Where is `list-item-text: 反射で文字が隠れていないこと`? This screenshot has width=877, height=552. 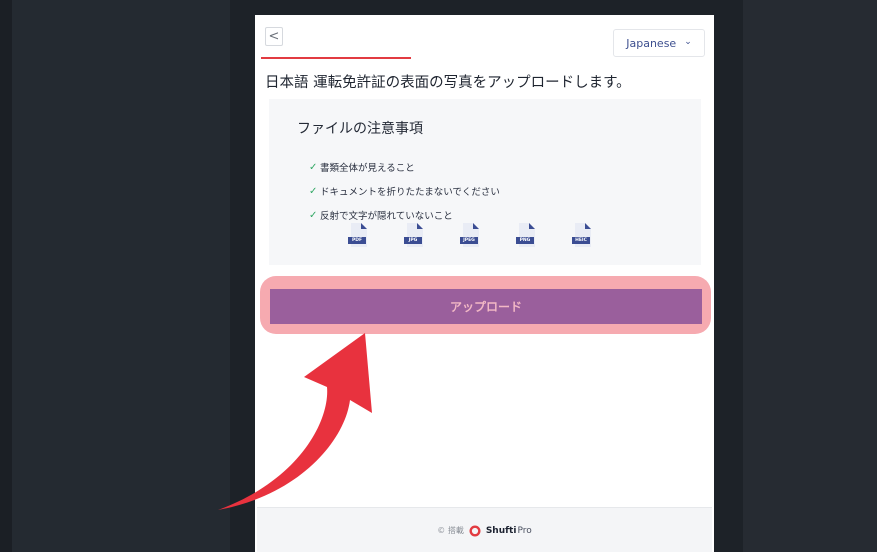
list-item-text: 反射で文字が隠れていないこと is located at coordinates (386, 216).